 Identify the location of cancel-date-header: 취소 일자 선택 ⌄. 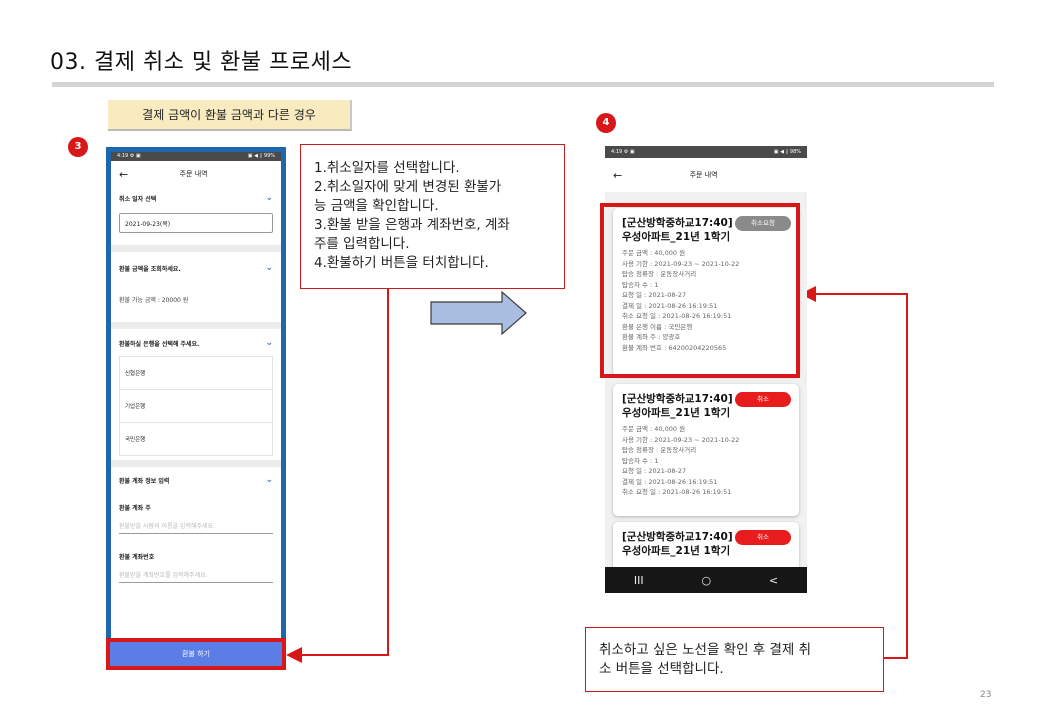
(196, 198).